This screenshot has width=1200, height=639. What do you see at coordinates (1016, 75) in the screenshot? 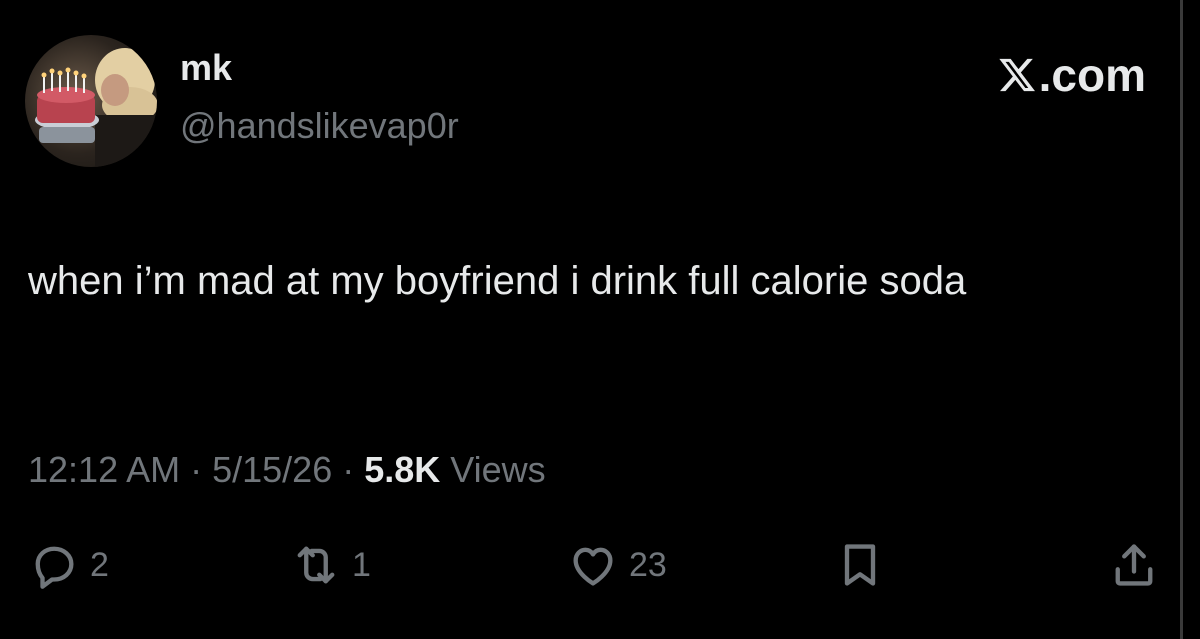
I see `x-logo-icon` at bounding box center [1016, 75].